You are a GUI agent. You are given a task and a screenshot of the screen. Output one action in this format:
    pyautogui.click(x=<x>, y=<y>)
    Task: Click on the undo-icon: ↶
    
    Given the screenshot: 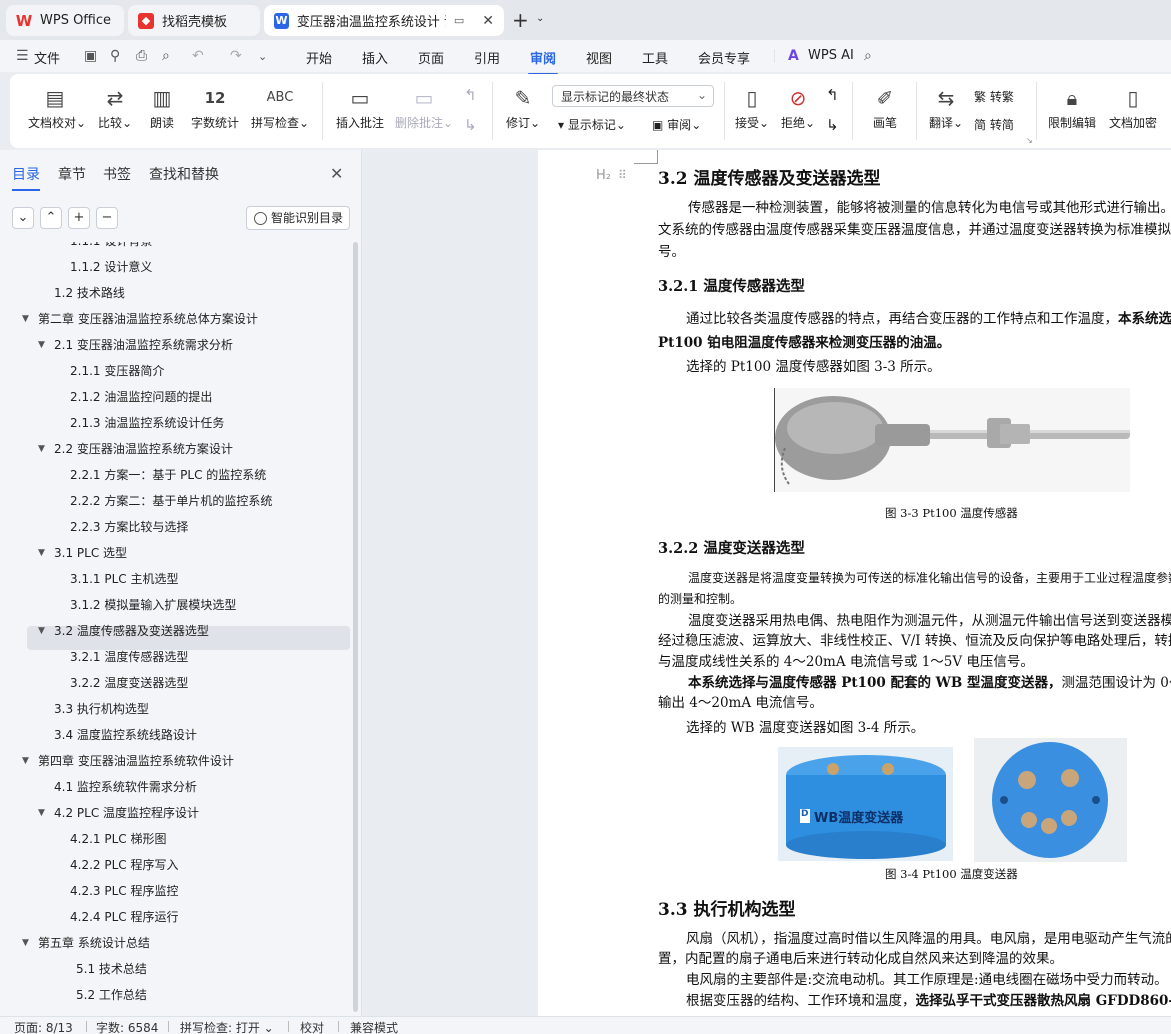 What is the action you would take?
    pyautogui.click(x=198, y=56)
    